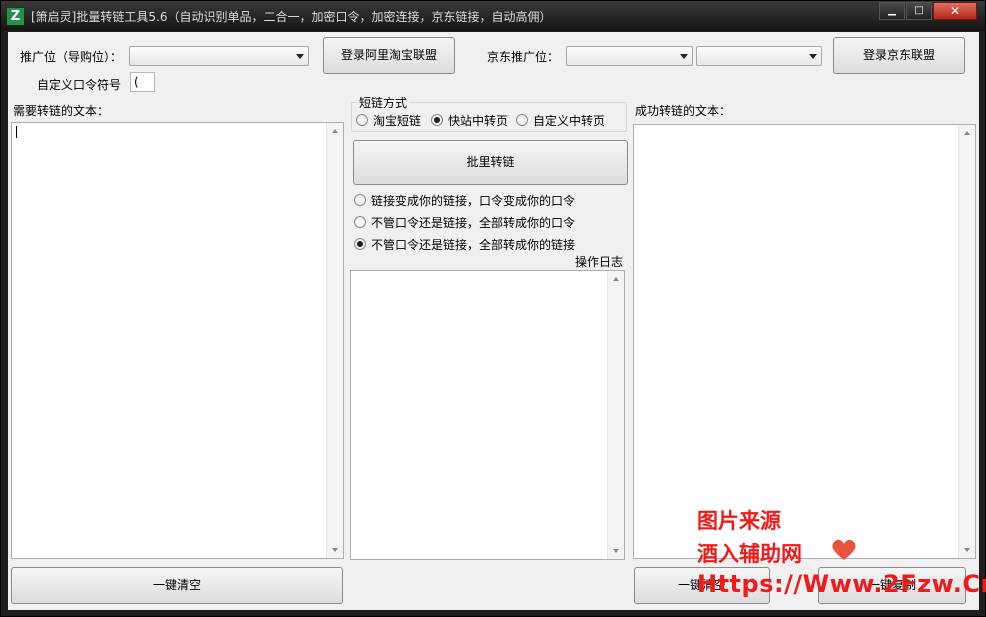  What do you see at coordinates (142, 82) in the screenshot?
I see `custom-token-input: (` at bounding box center [142, 82].